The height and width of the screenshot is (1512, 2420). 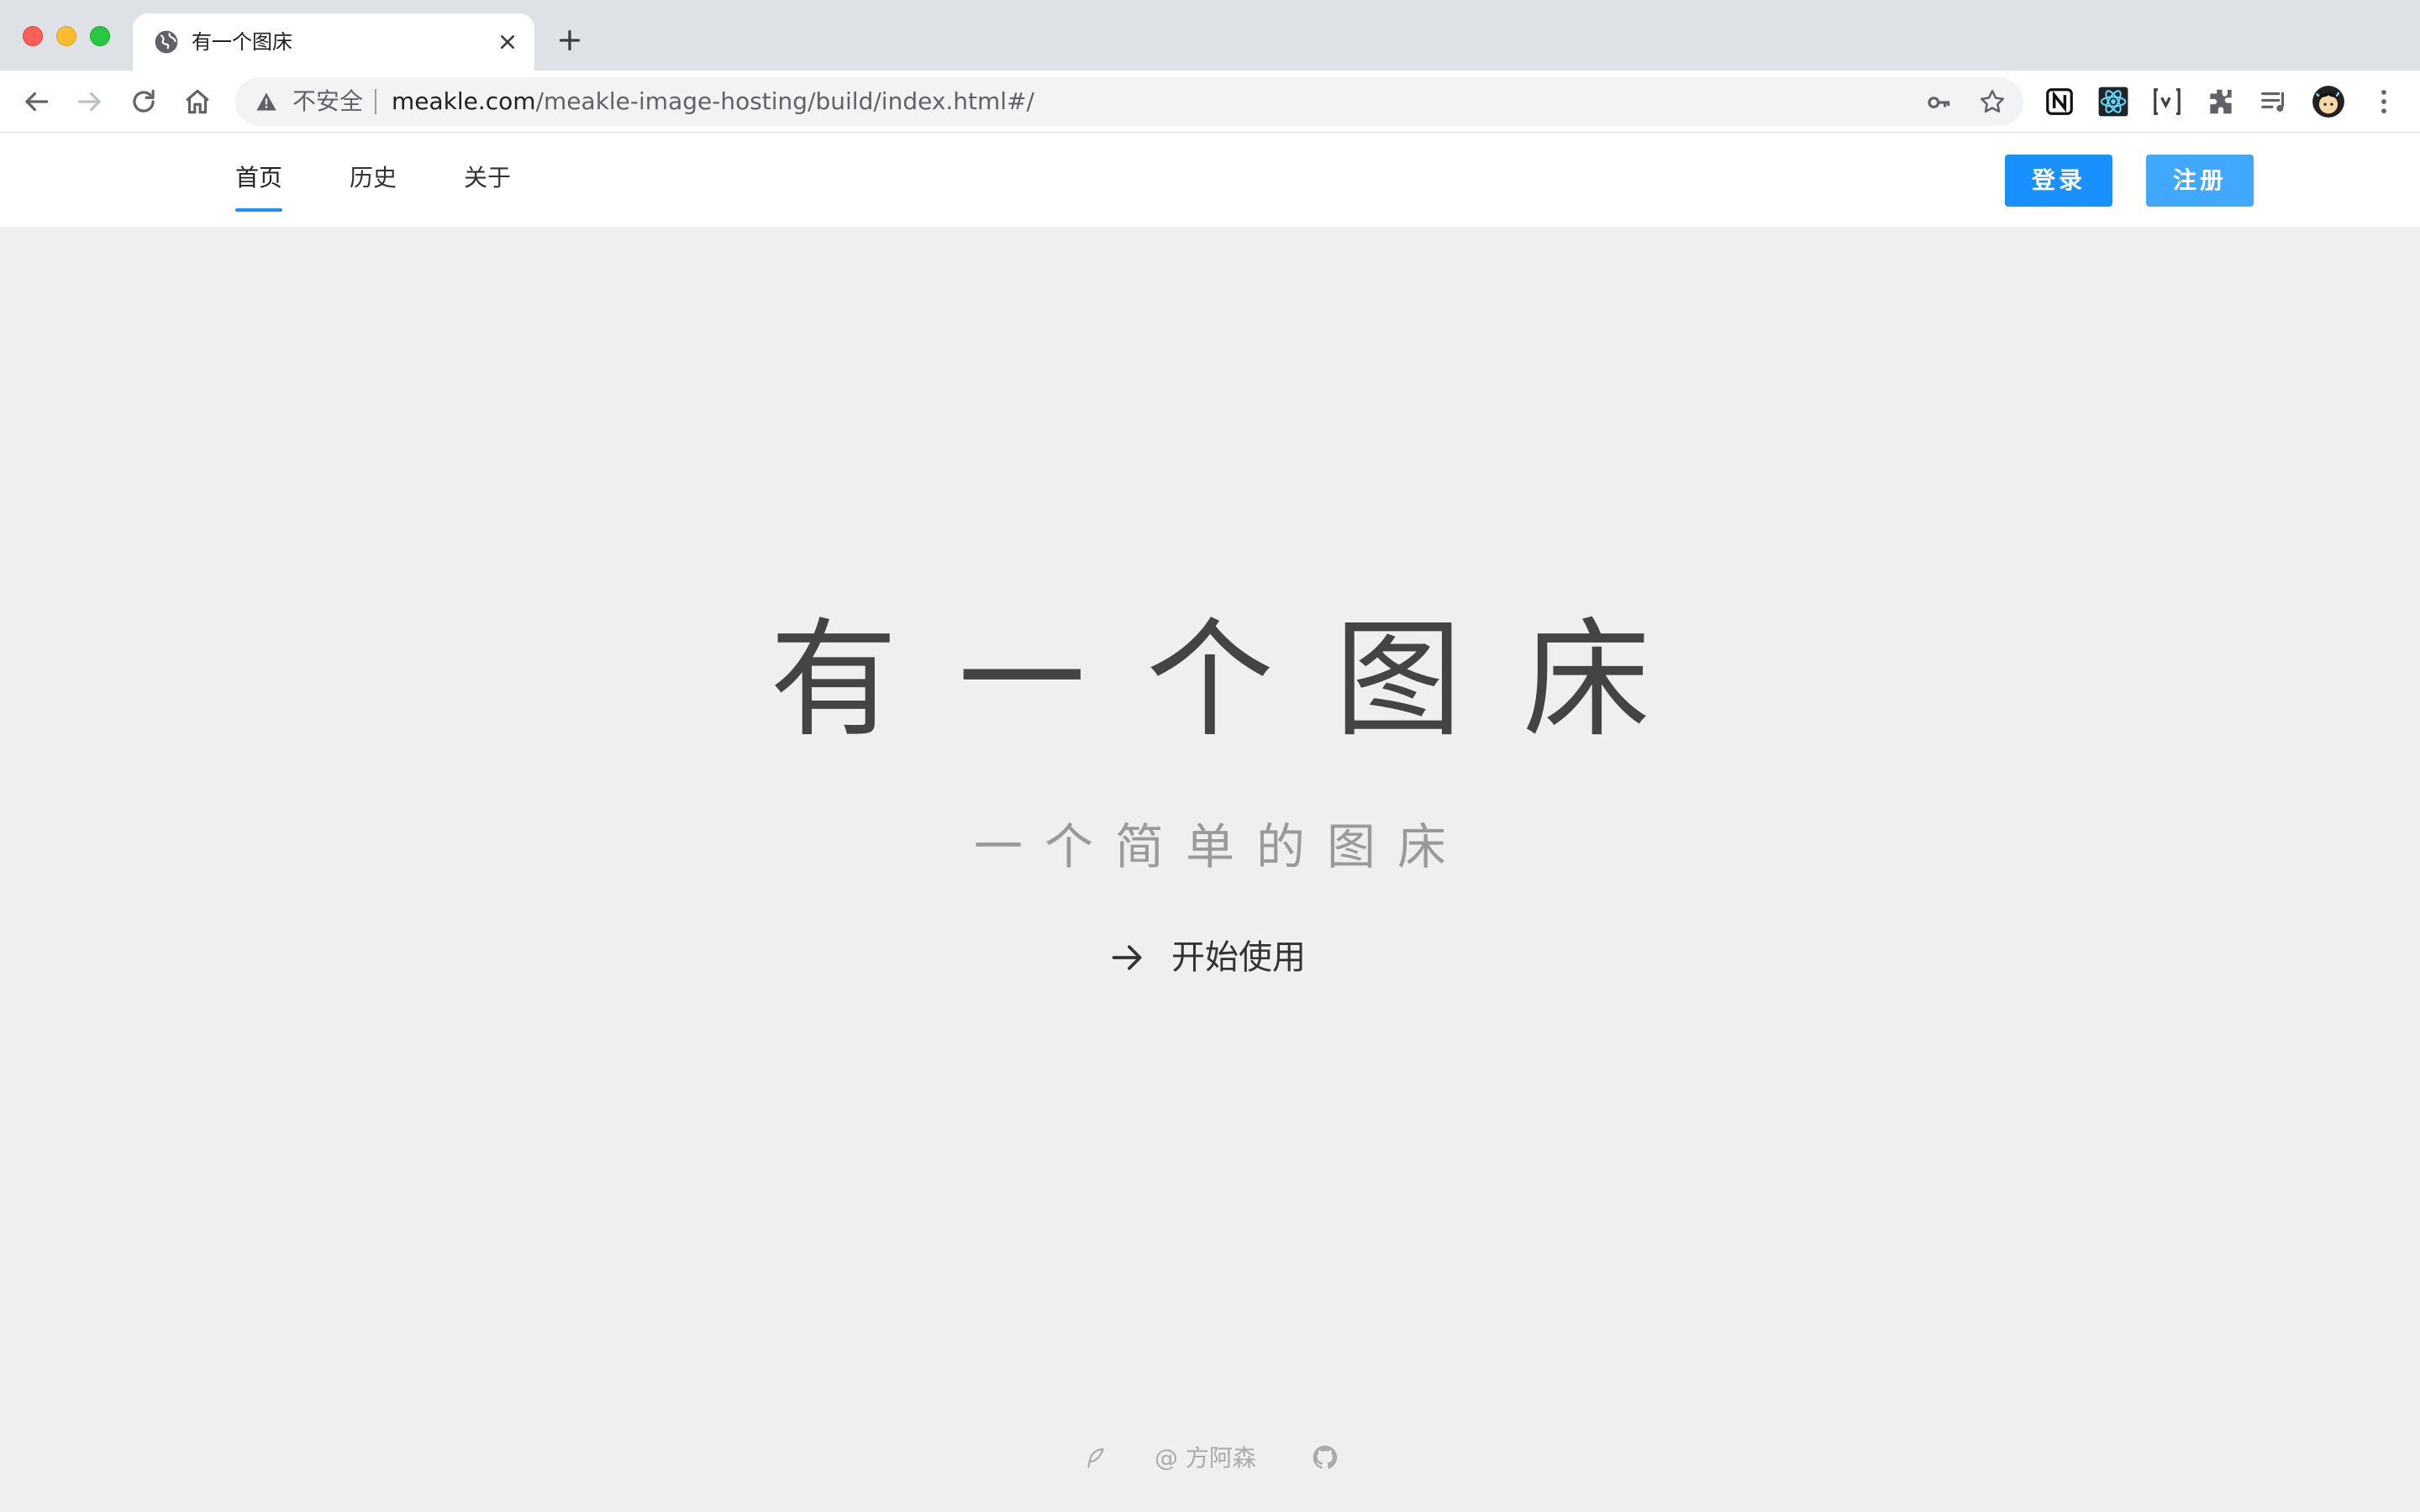 What do you see at coordinates (33, 36) in the screenshot?
I see `close-window-button` at bounding box center [33, 36].